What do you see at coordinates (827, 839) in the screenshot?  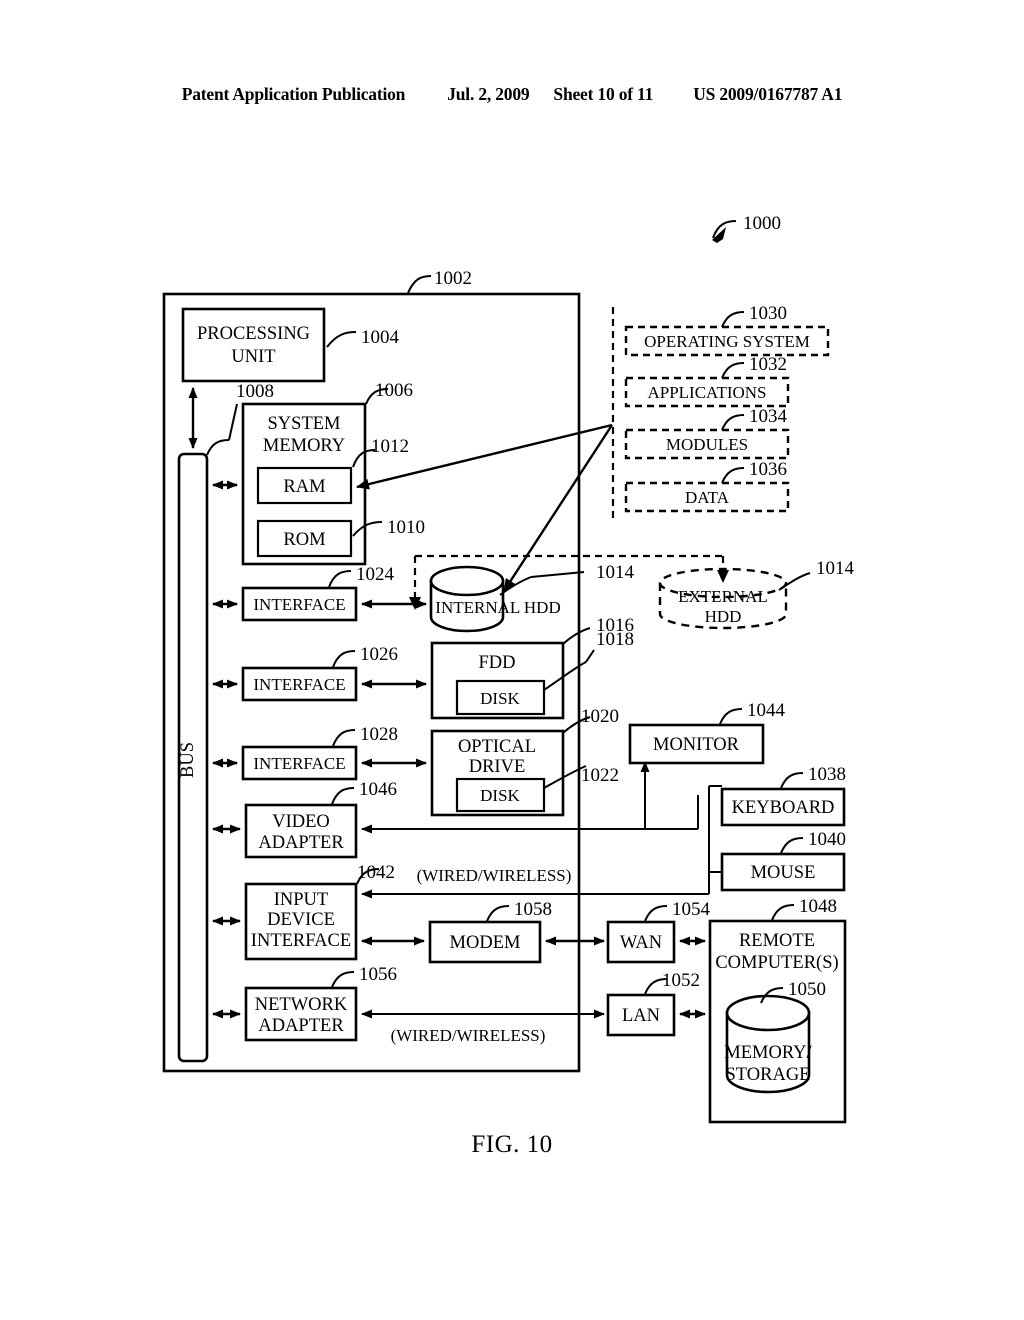 I see `ref-label-1040: 1040` at bounding box center [827, 839].